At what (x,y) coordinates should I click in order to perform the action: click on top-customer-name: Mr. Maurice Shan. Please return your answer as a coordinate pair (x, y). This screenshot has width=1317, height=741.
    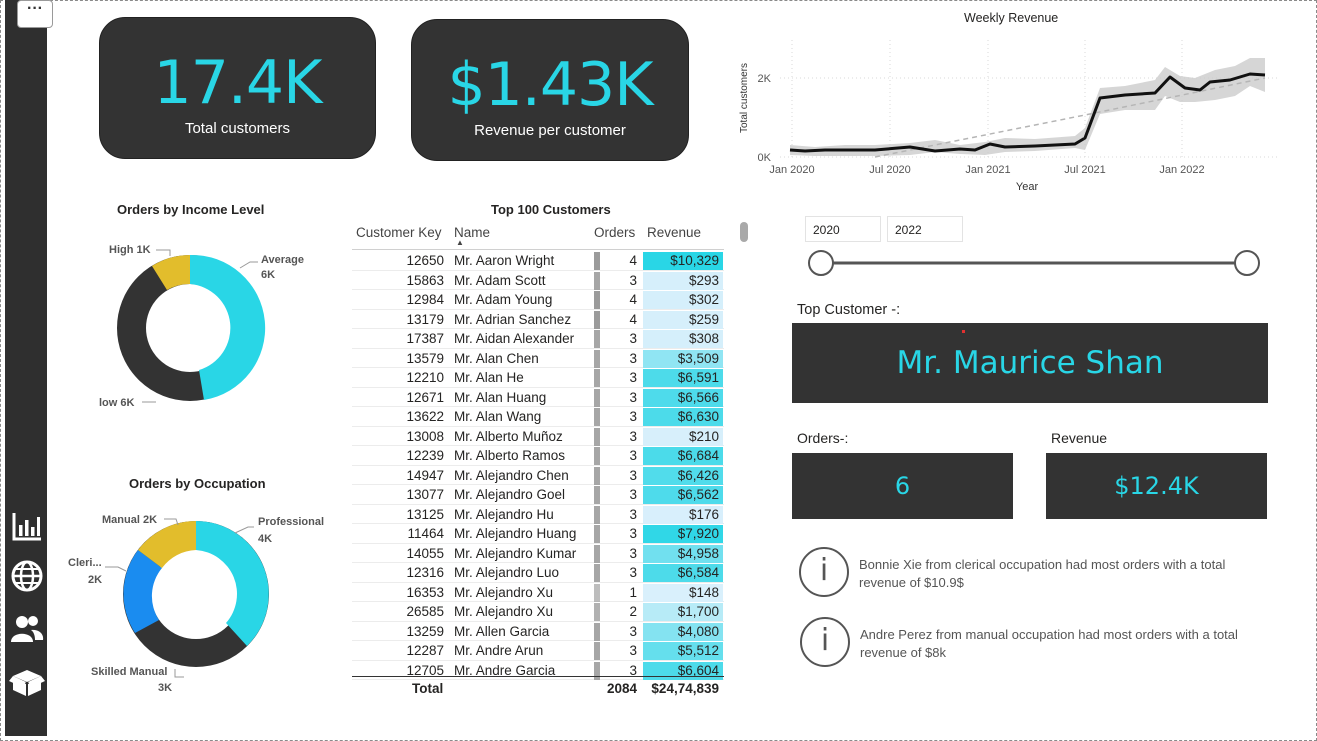
    Looking at the image, I should click on (1030, 363).